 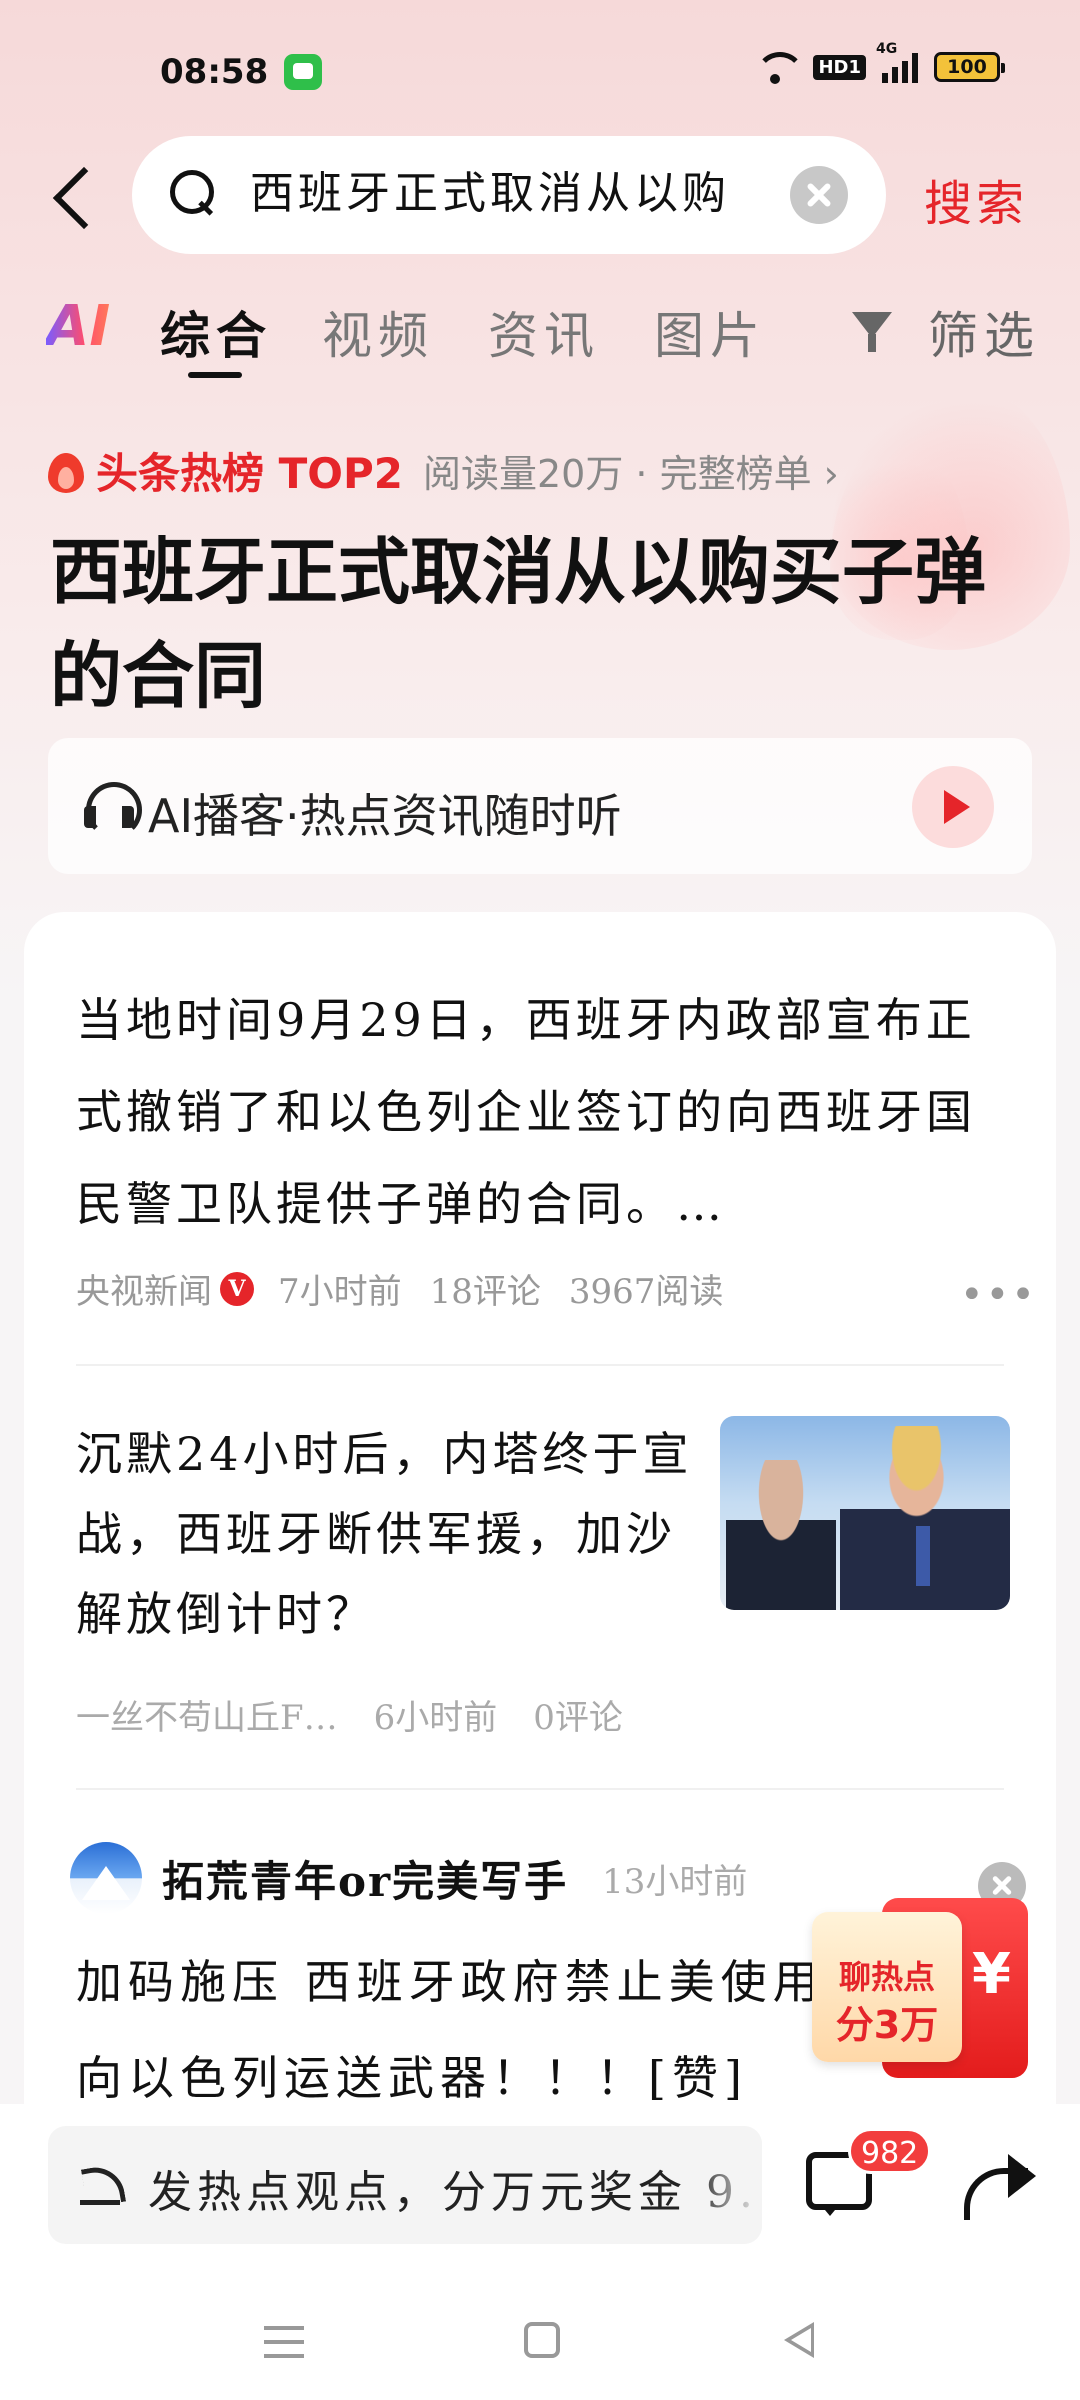 I want to click on podcast-label: AI播客·热点资讯随时听, so click(x=385, y=816).